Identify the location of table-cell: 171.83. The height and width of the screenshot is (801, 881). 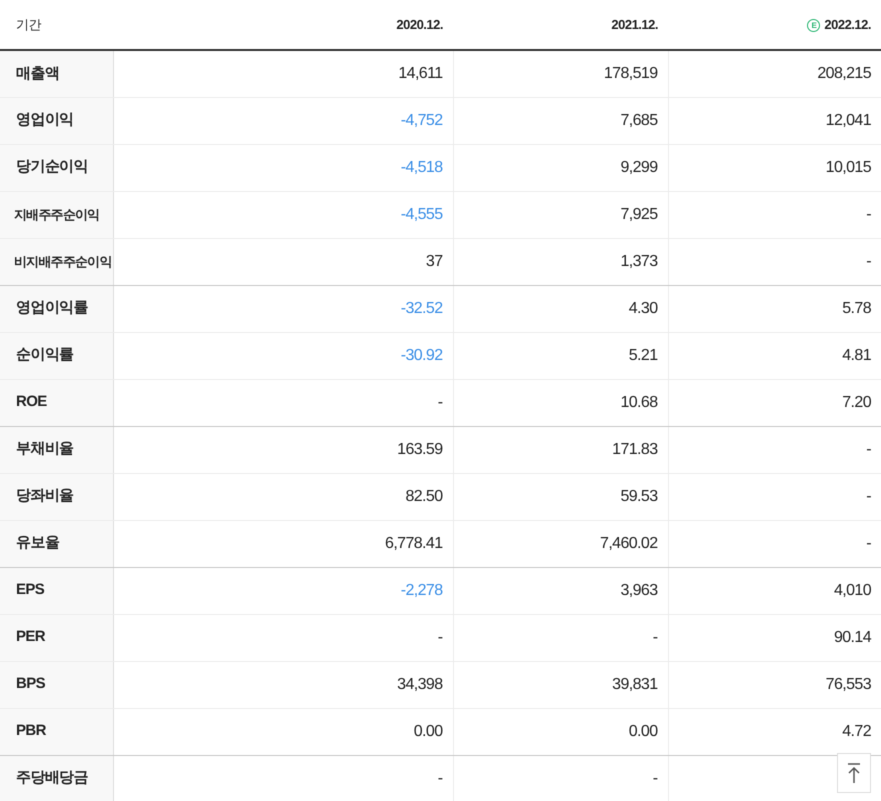
(560, 449).